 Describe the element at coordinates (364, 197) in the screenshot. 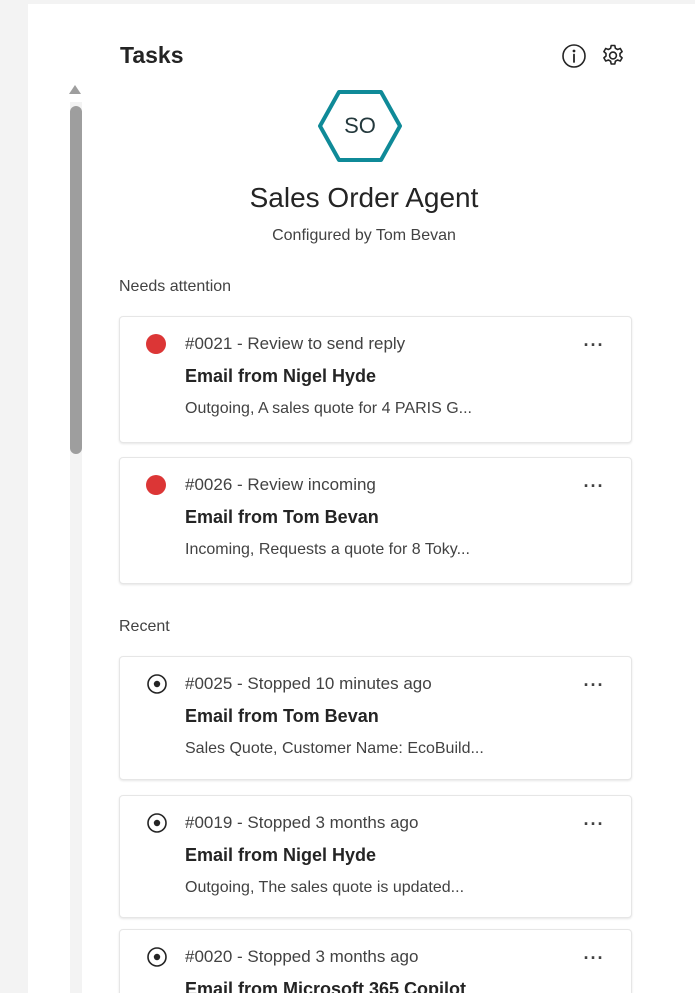

I see `agent-name: Sales Order Agent` at that location.